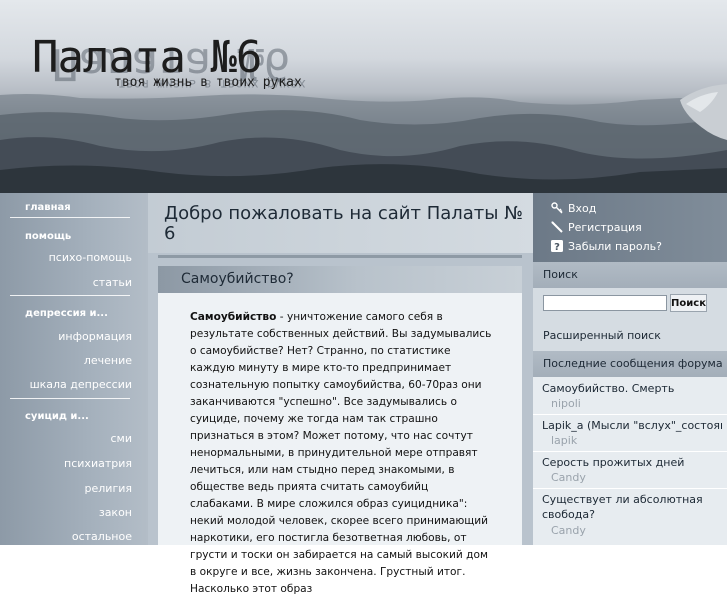  I want to click on search-button: Поиск, so click(688, 303).